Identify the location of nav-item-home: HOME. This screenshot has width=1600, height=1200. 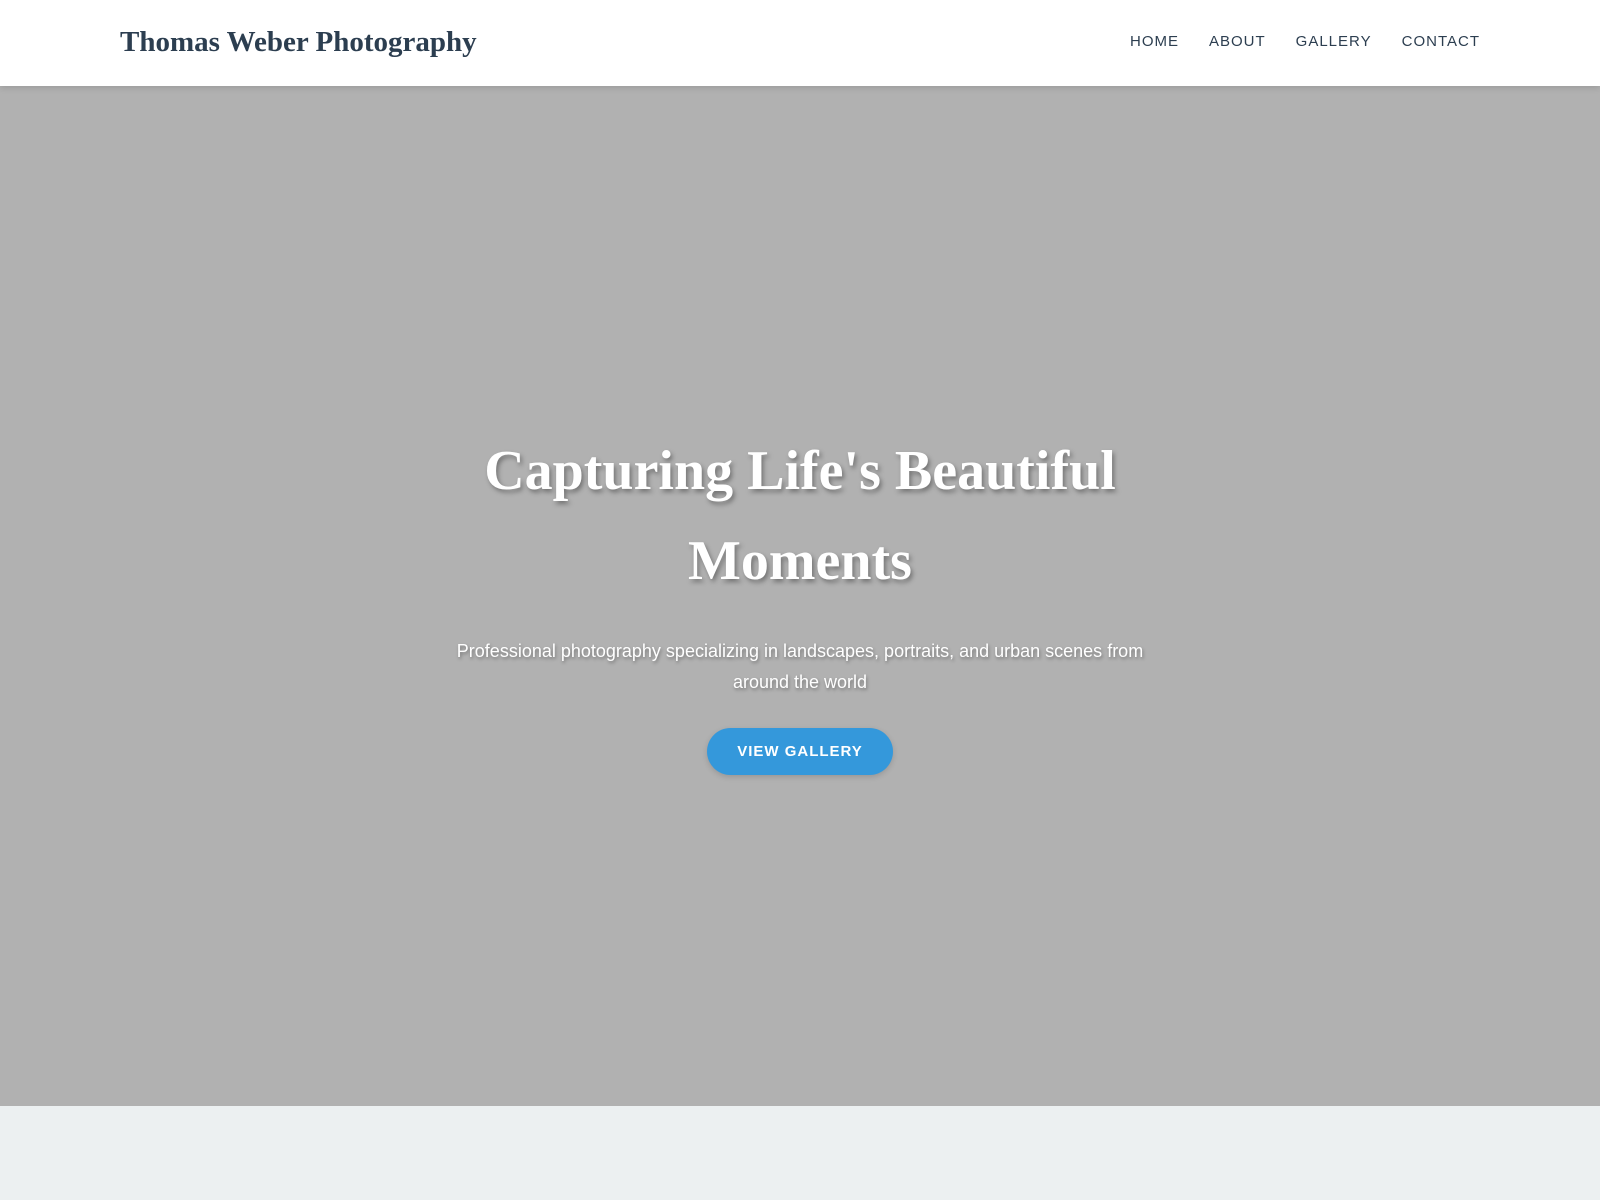
(1154, 42).